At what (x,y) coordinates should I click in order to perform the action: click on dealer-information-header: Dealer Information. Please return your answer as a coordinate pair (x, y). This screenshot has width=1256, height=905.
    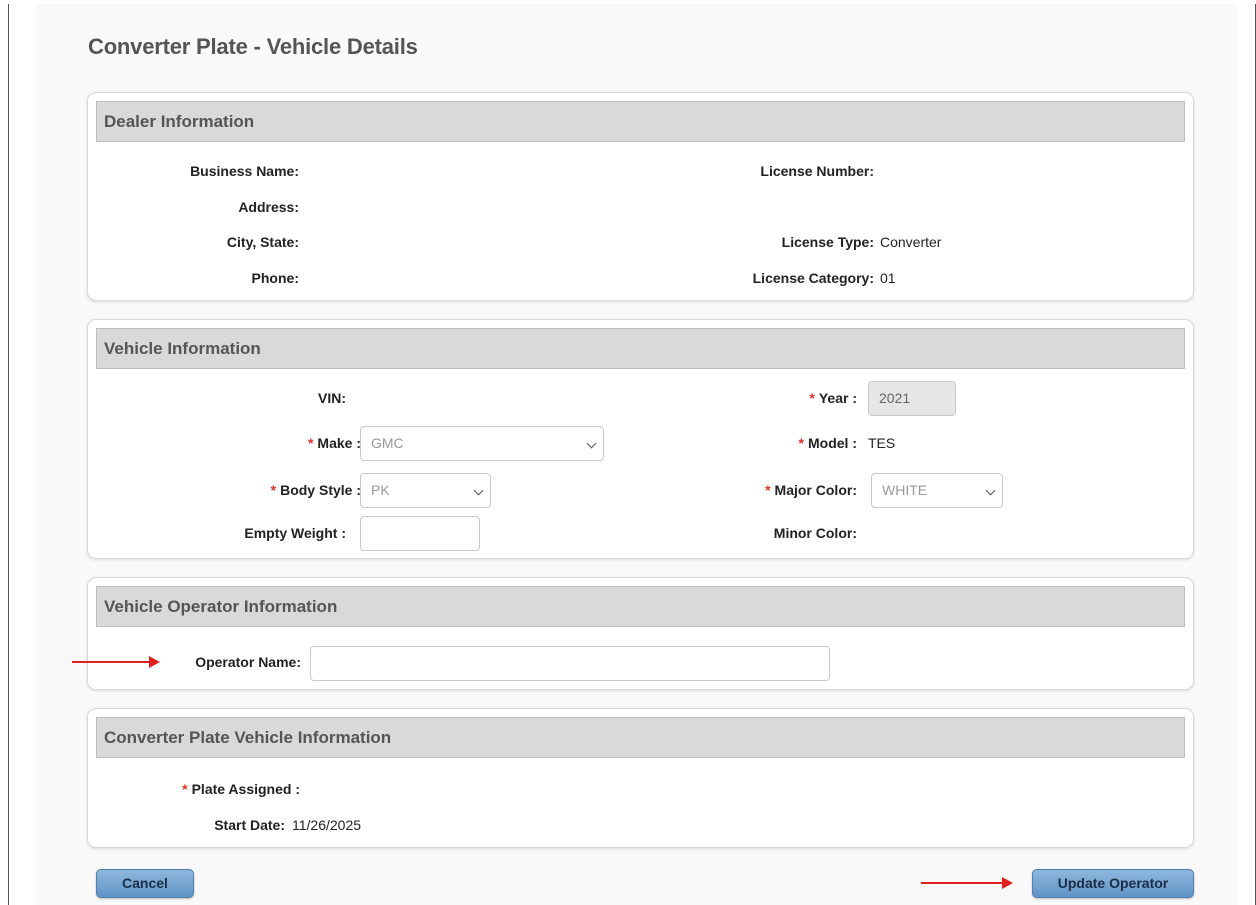
    Looking at the image, I should click on (640, 121).